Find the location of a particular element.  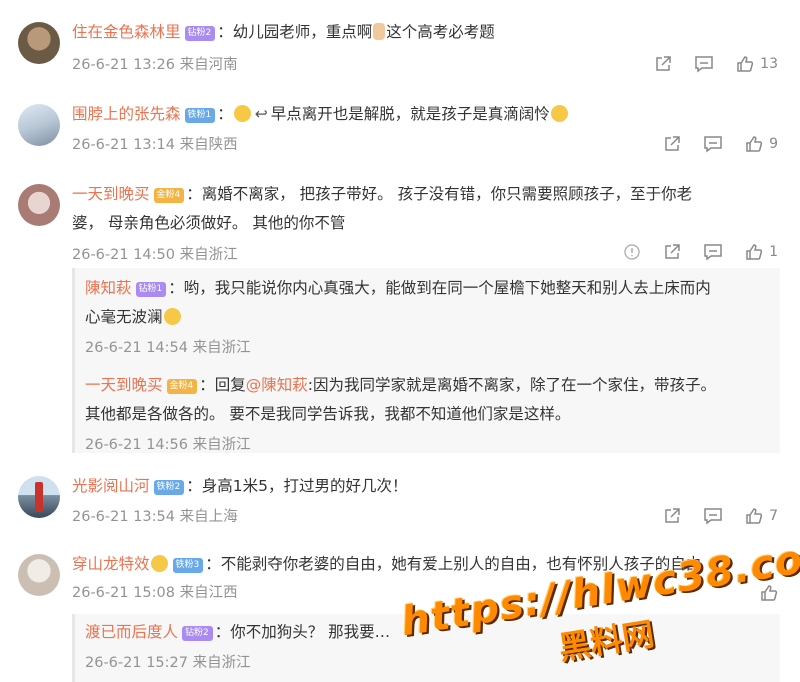

report-icon is located at coordinates (632, 252).